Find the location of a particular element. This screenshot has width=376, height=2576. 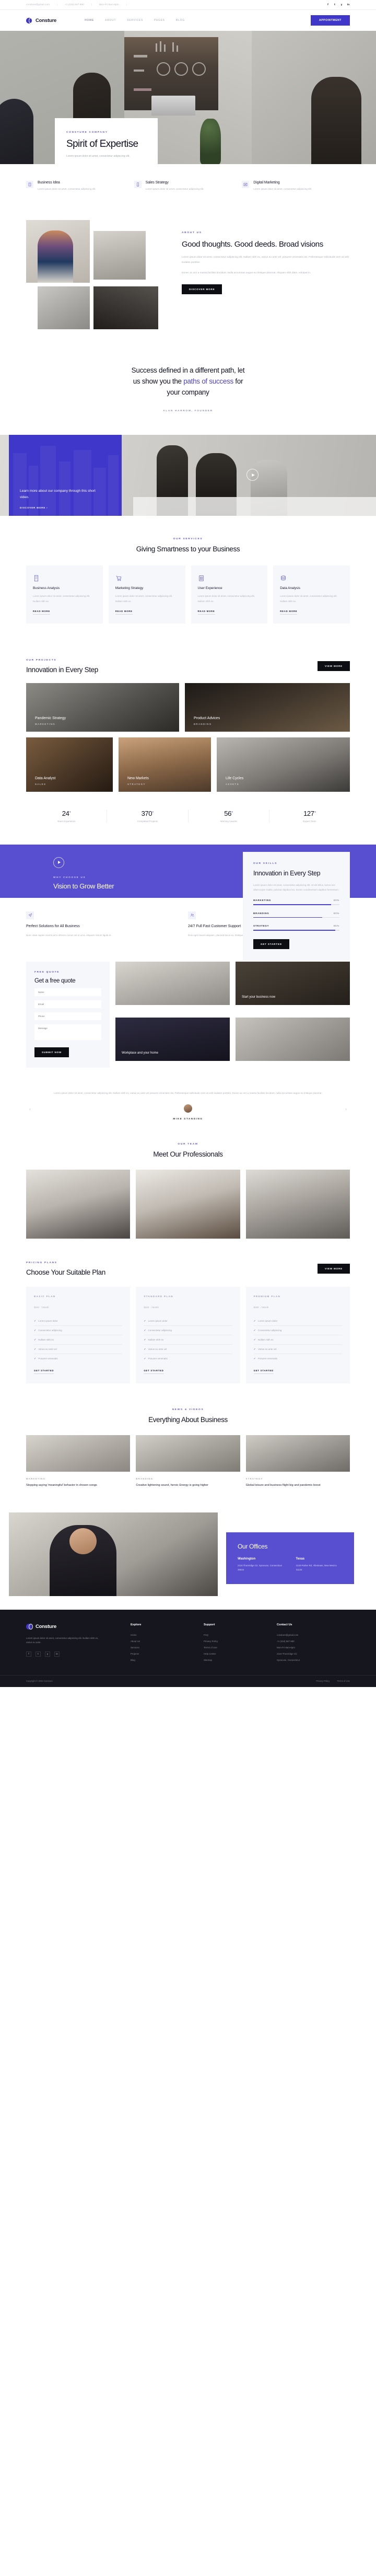

nav-item-home: HOME is located at coordinates (90, 20).